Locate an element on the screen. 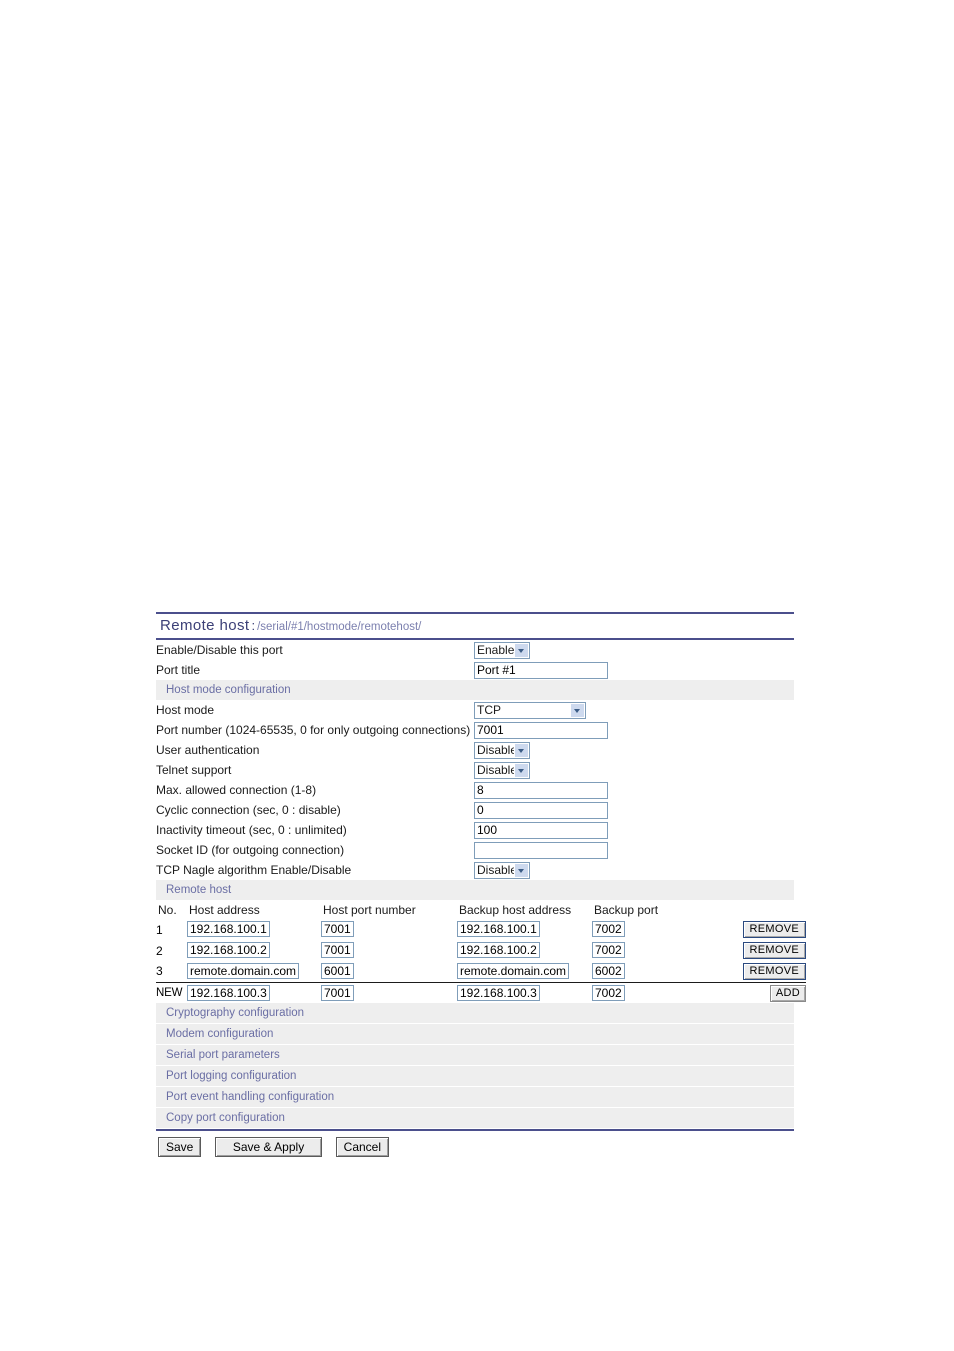  backup-host-address-input: 192.168.100.1 is located at coordinates (498, 929).